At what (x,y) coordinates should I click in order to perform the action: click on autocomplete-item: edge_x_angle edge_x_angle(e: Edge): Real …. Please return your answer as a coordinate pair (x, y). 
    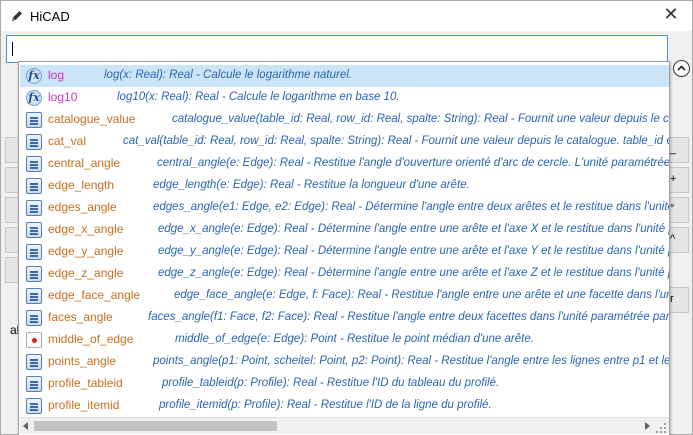
    Looking at the image, I should click on (345, 230).